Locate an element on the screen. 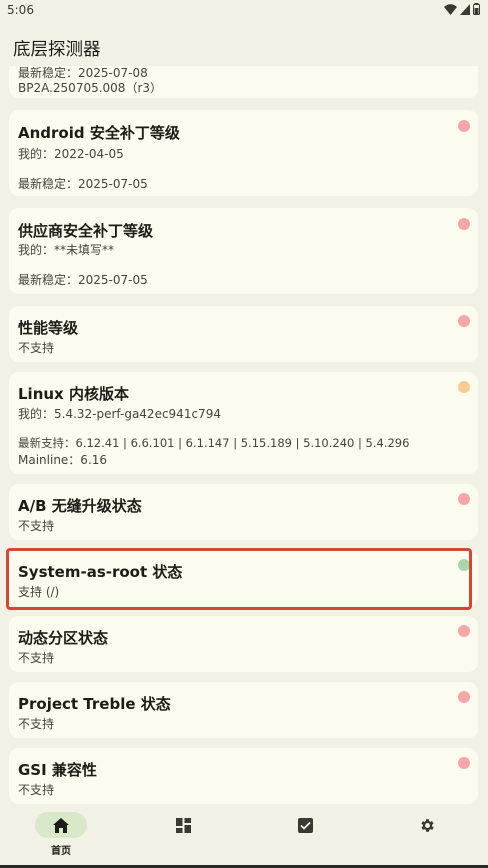 Image resolution: width=488 pixels, height=868 pixels. status-bar: 5:06 is located at coordinates (244, 11).